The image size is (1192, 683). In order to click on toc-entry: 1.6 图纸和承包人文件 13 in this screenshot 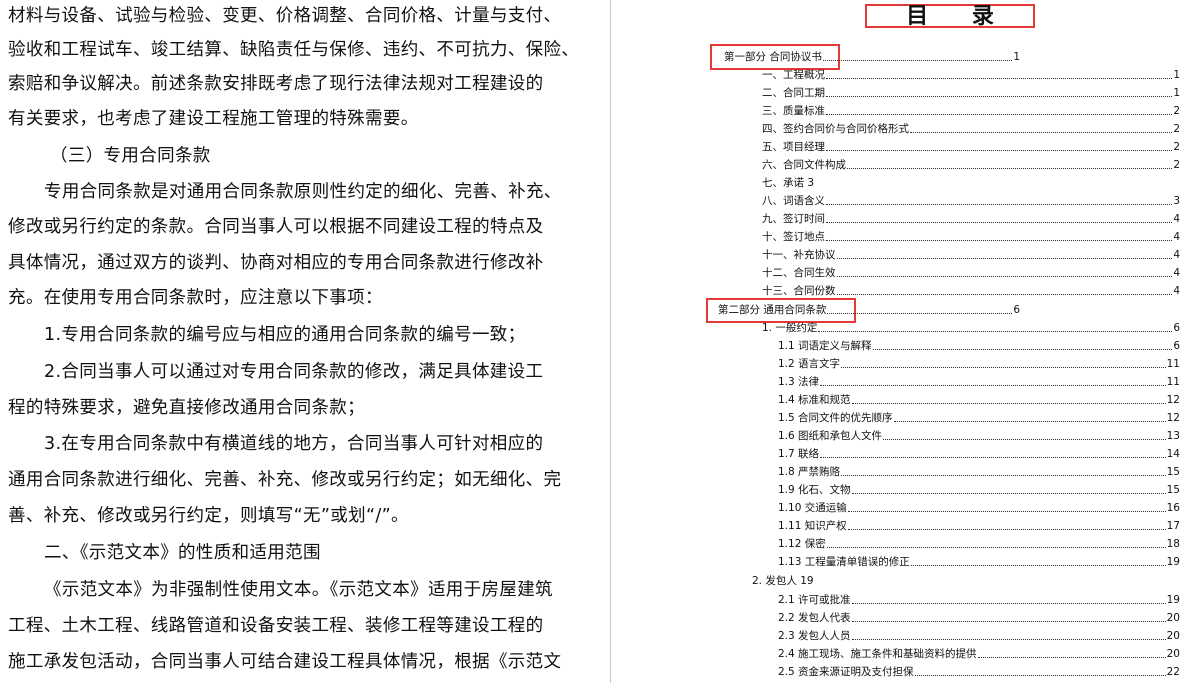, I will do `click(979, 436)`.